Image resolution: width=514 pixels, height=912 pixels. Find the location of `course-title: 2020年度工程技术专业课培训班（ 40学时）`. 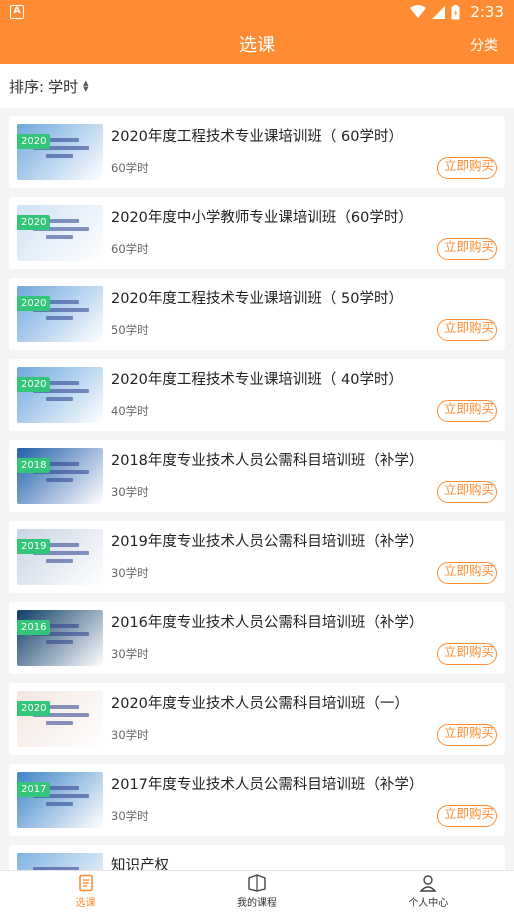

course-title: 2020年度工程技术专业课培训班（ 40学时） is located at coordinates (257, 380).